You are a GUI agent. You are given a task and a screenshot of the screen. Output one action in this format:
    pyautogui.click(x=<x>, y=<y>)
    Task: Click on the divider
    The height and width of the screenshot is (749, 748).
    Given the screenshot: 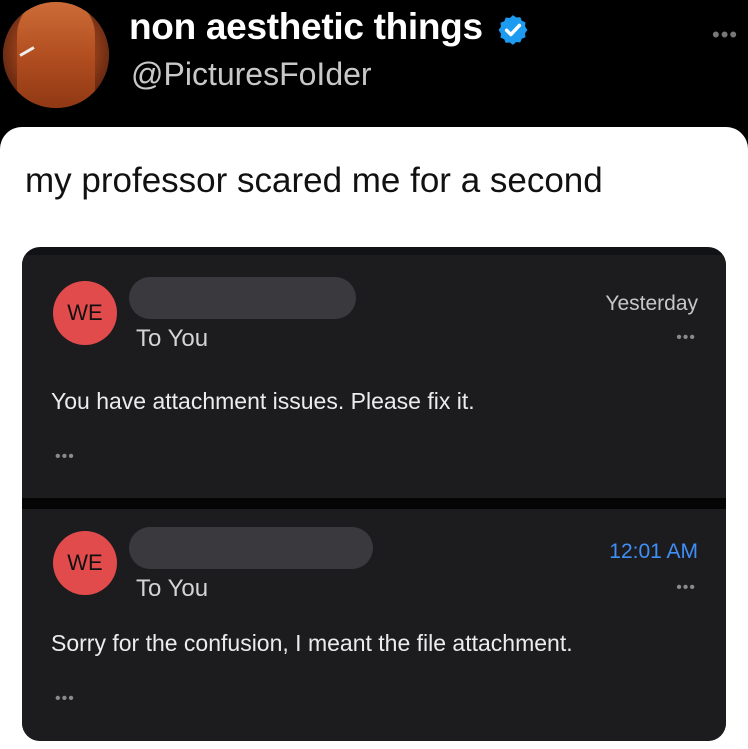 What is the action you would take?
    pyautogui.click(x=374, y=503)
    